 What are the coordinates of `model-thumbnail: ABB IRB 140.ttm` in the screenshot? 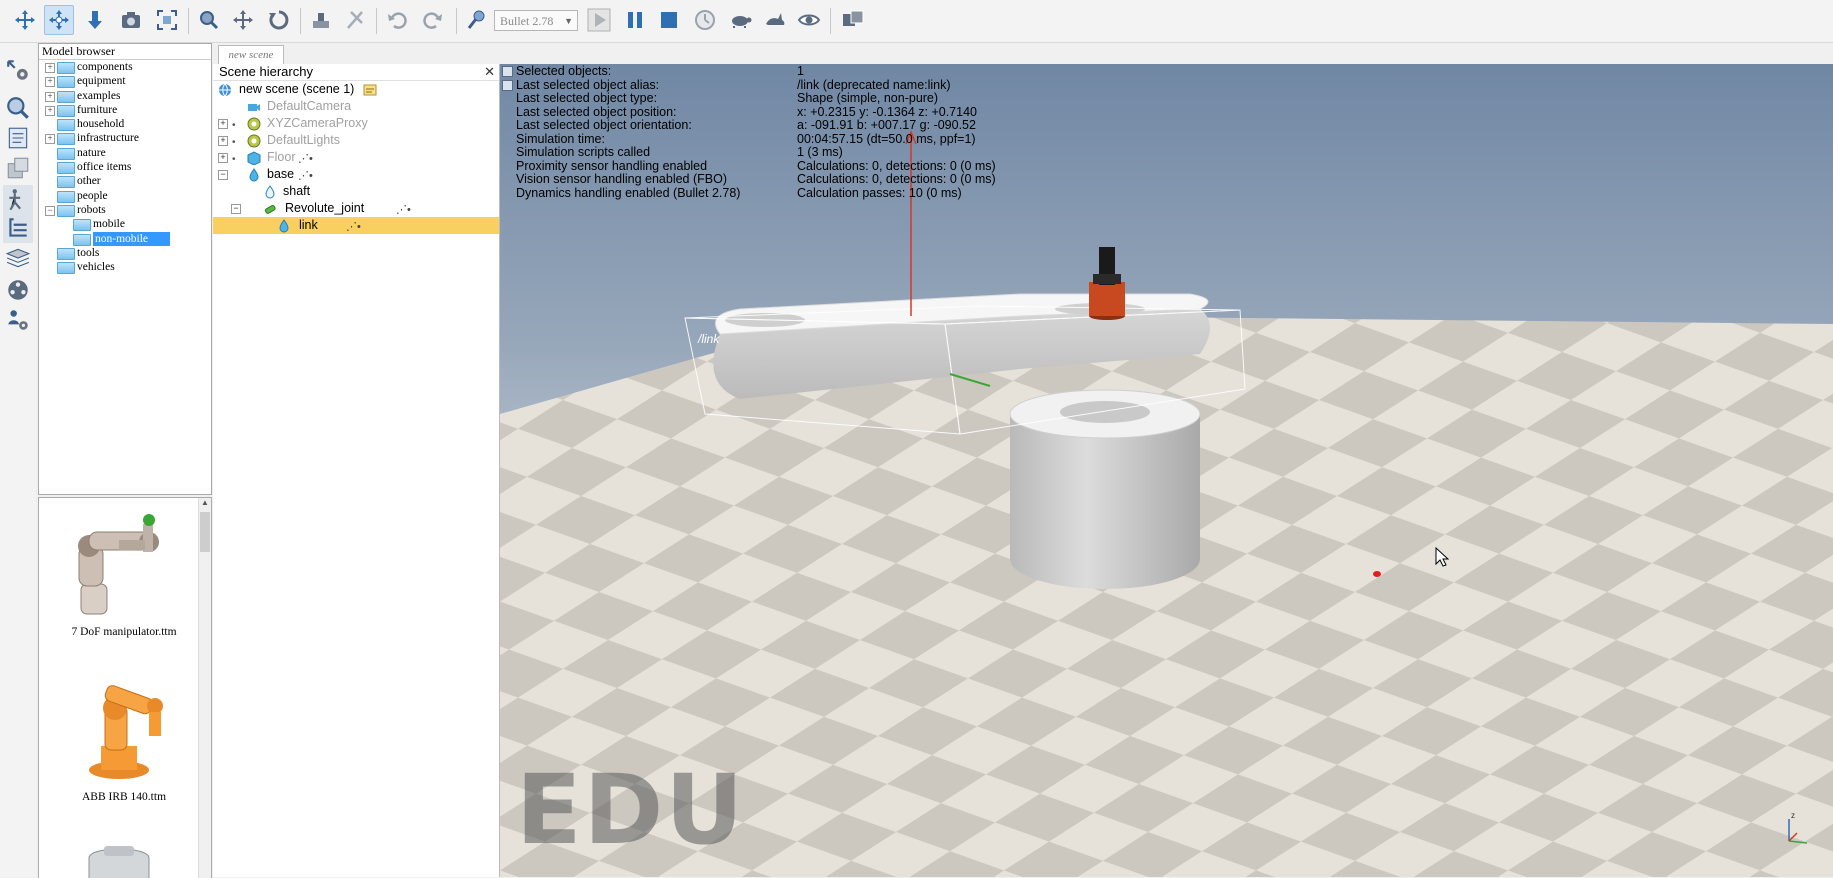 It's located at (124, 736).